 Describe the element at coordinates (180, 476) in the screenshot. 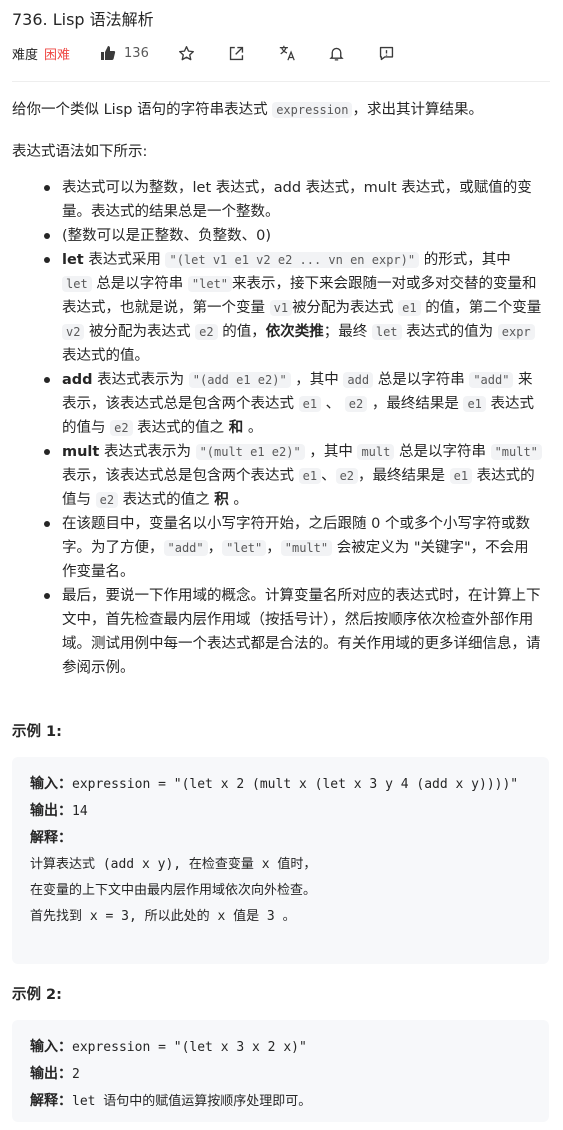

I see `text: 表示，该表达式总是包含两个表达式` at that location.